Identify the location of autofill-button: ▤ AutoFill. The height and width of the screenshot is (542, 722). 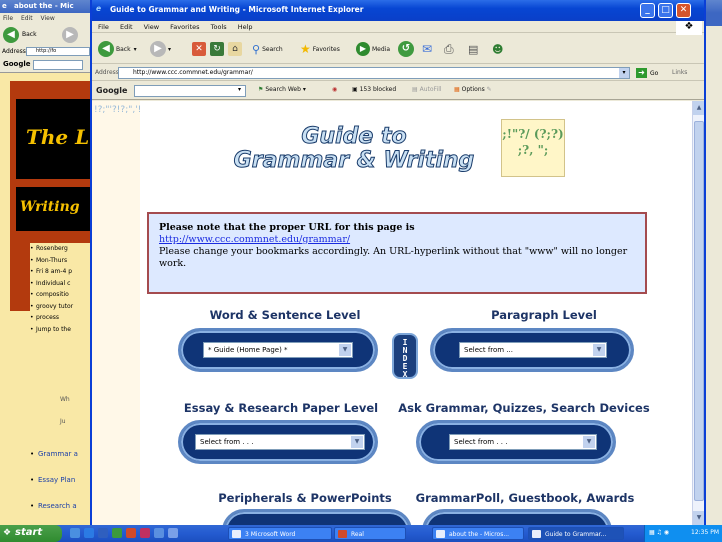
(427, 89).